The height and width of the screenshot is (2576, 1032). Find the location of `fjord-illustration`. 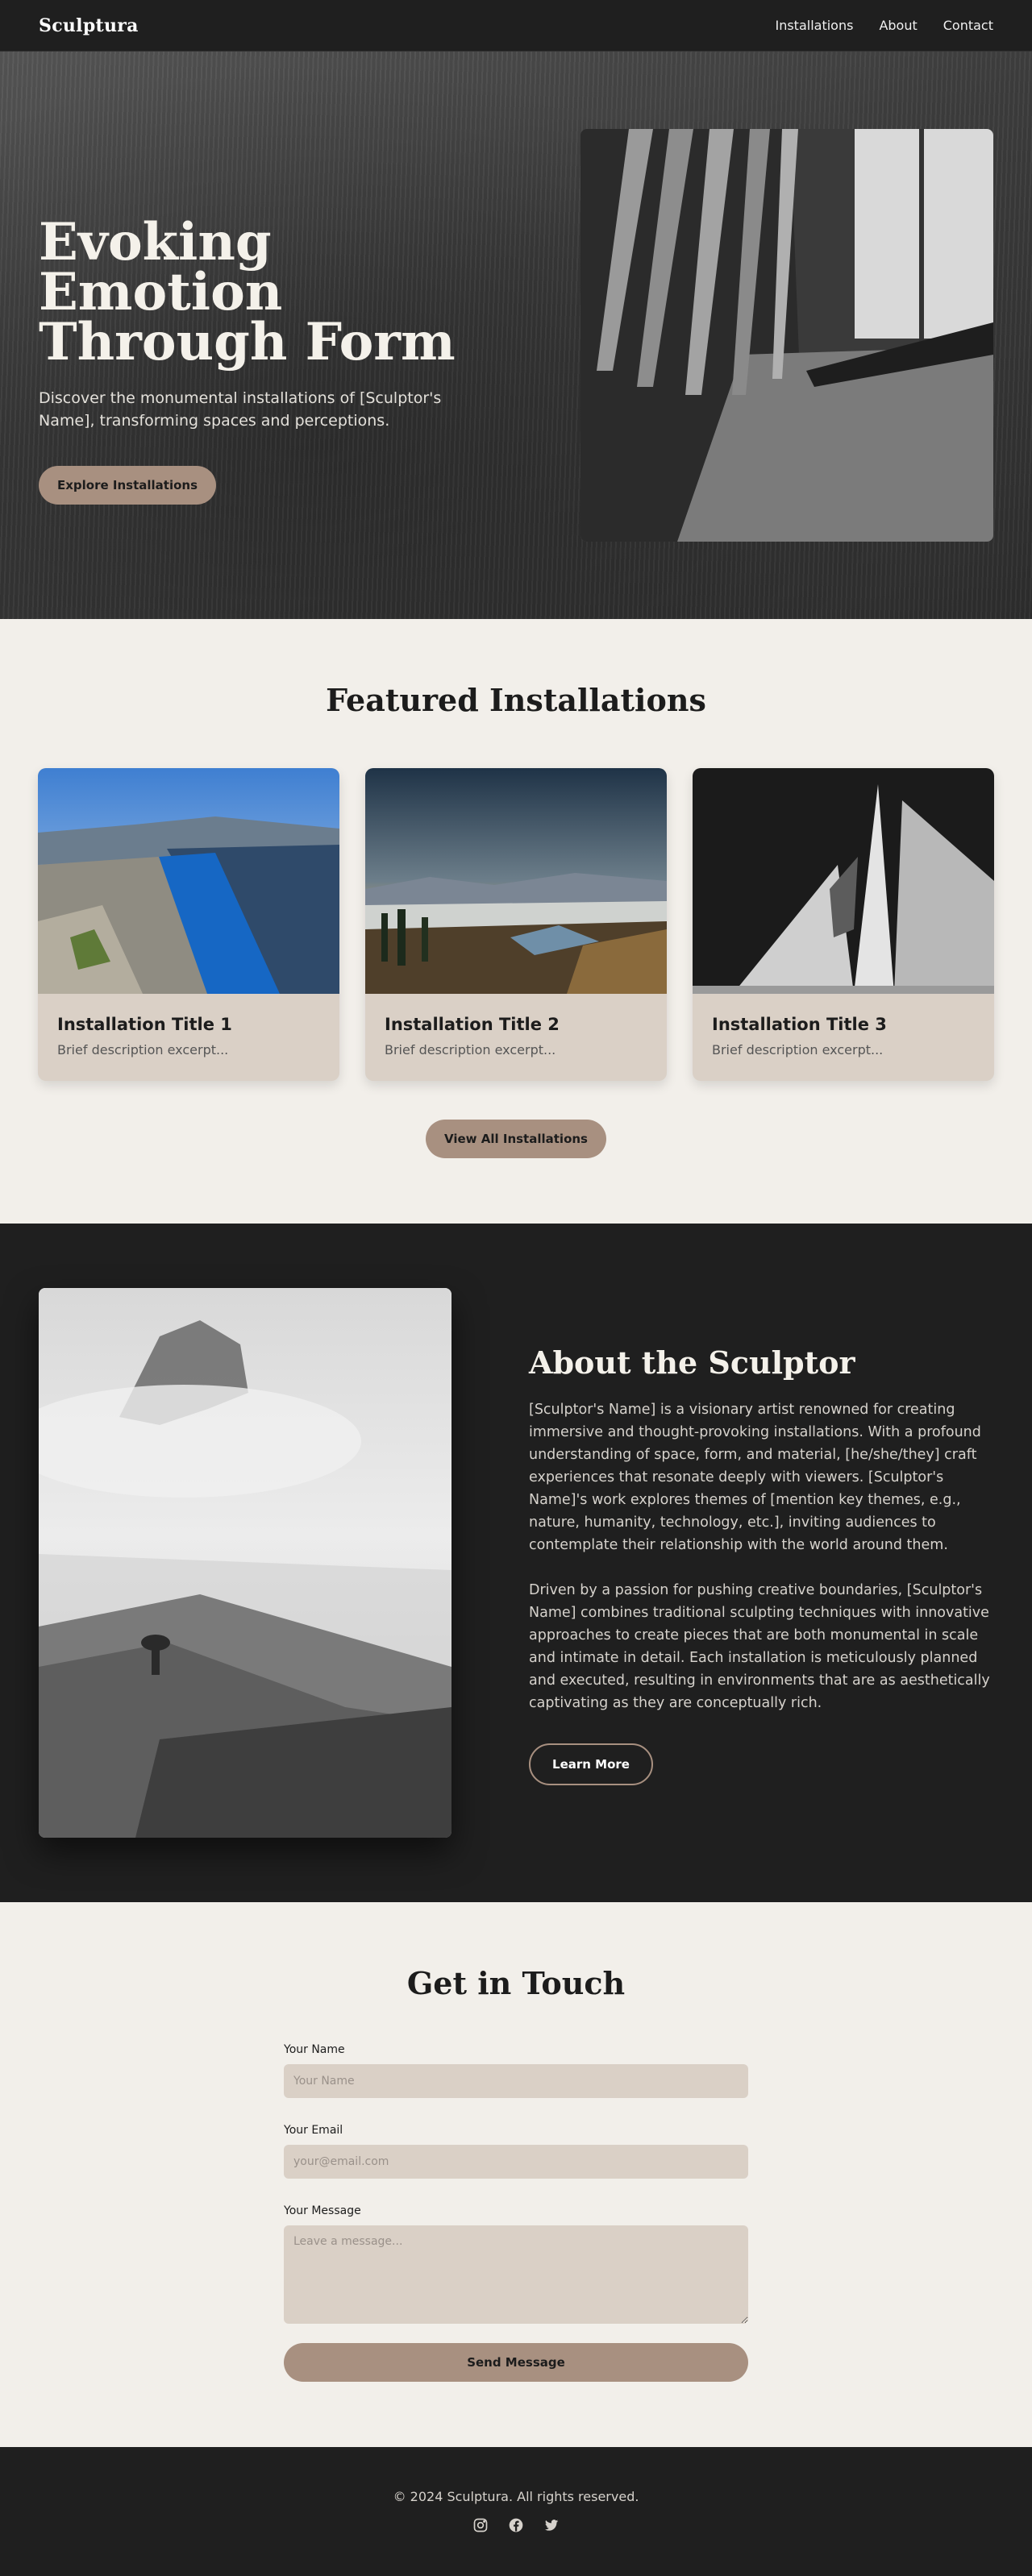

fjord-illustration is located at coordinates (188, 881).